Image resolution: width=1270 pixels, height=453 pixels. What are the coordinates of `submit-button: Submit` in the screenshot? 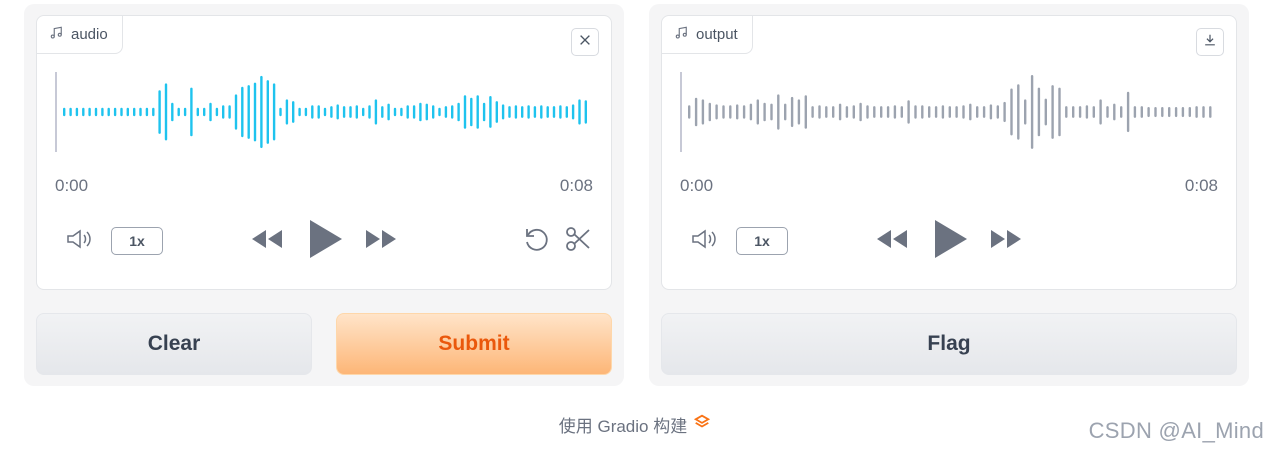 It's located at (474, 344).